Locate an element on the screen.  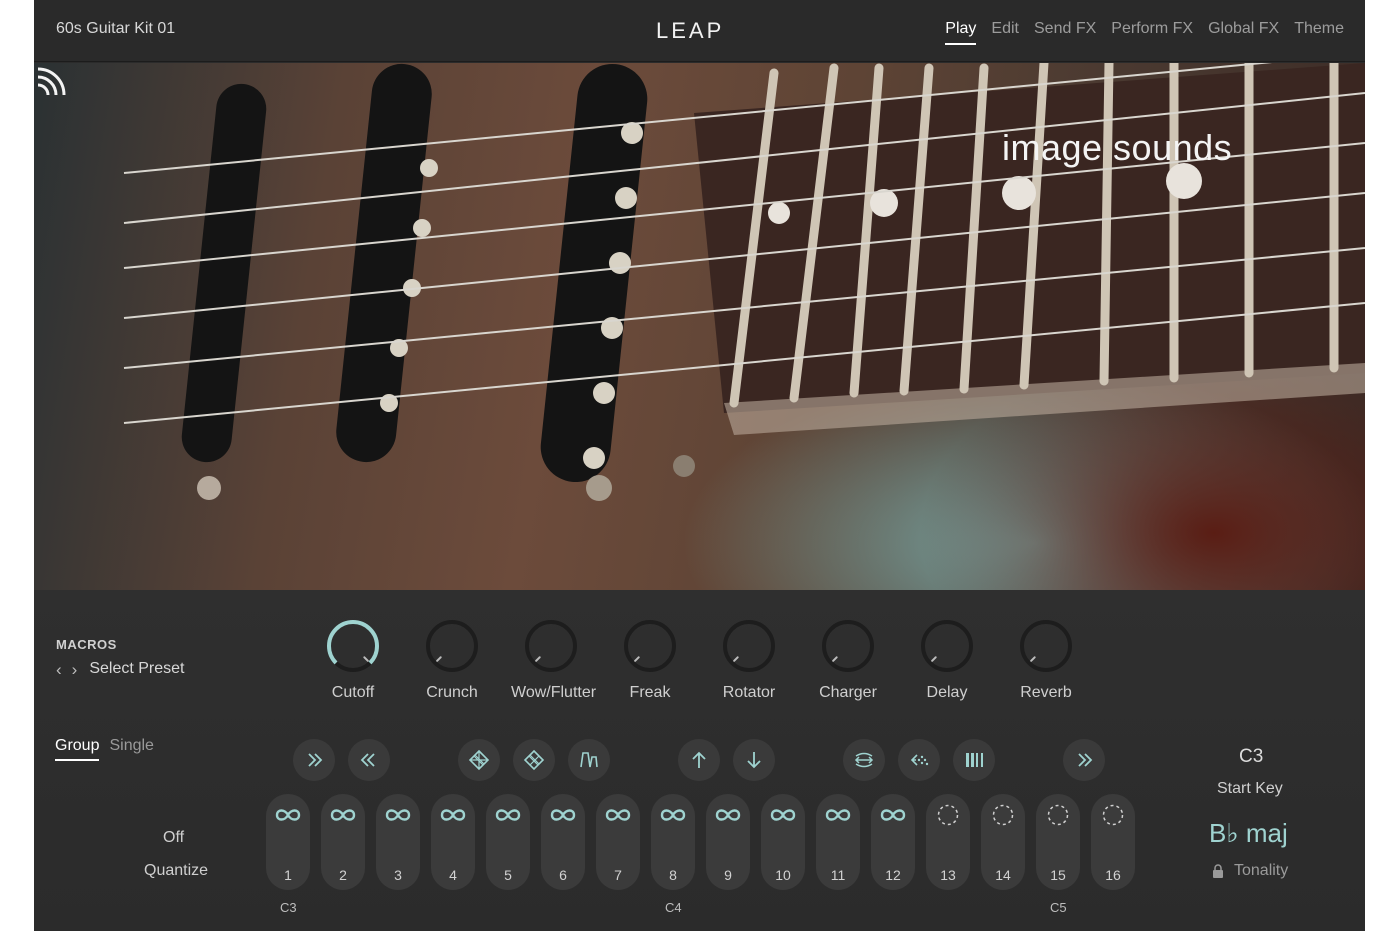
pad-number: 1 is located at coordinates (288, 875).